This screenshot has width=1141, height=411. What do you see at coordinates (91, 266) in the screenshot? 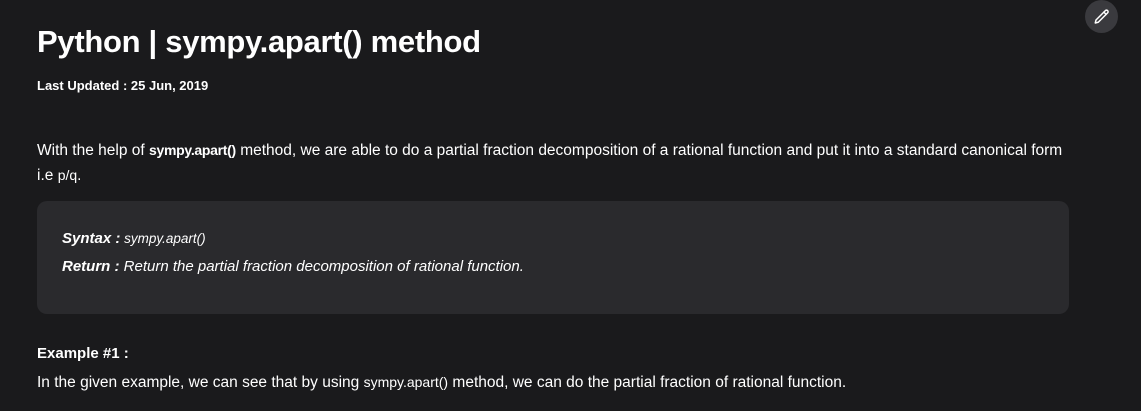
I see `return-label: Return :` at bounding box center [91, 266].